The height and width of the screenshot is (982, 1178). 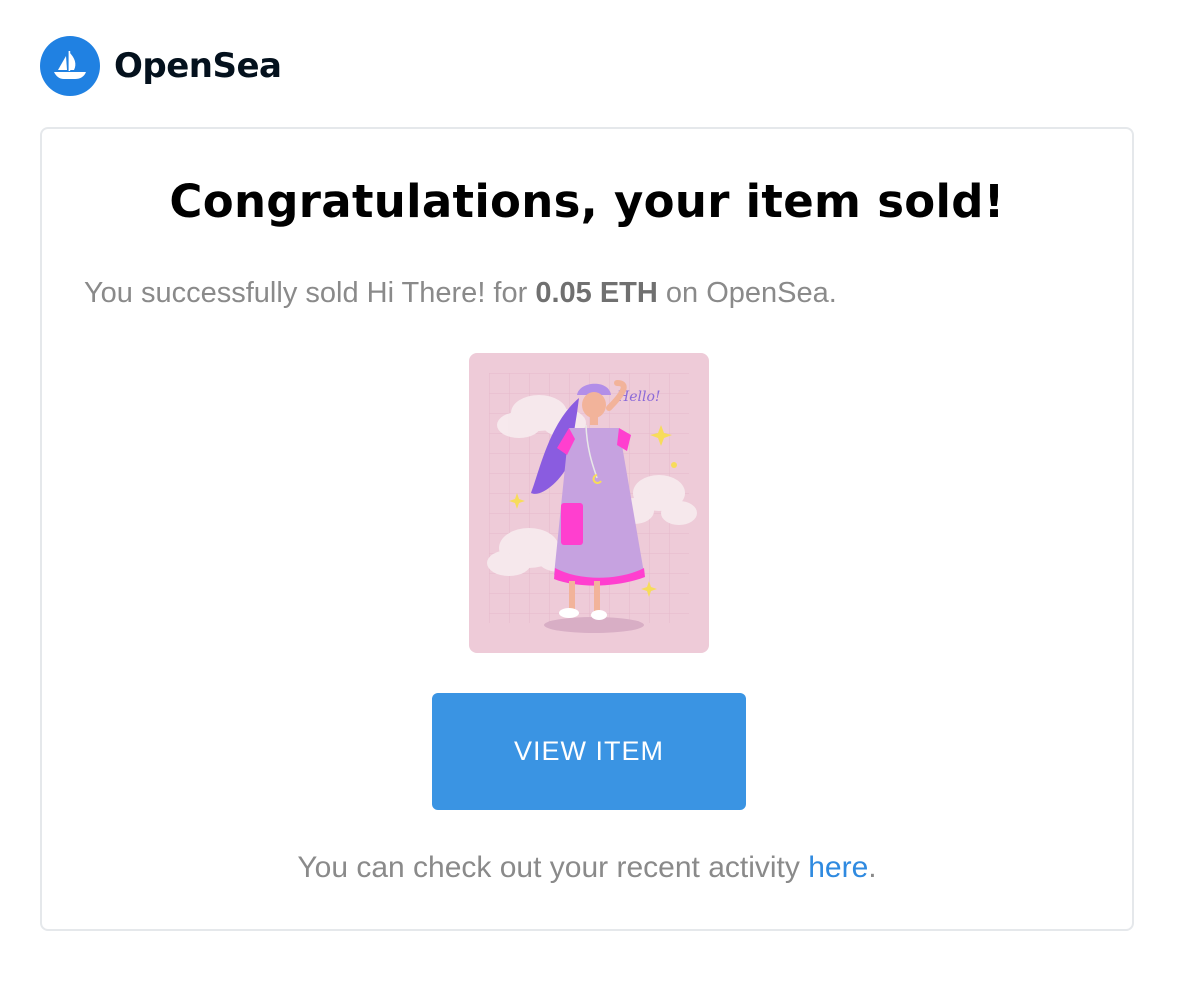 I want to click on nft-item-image: Hello!, so click(x=589, y=503).